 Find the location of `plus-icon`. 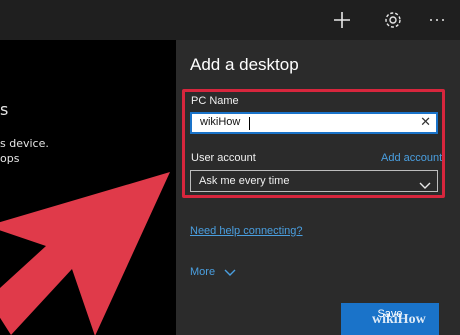

plus-icon is located at coordinates (342, 20).